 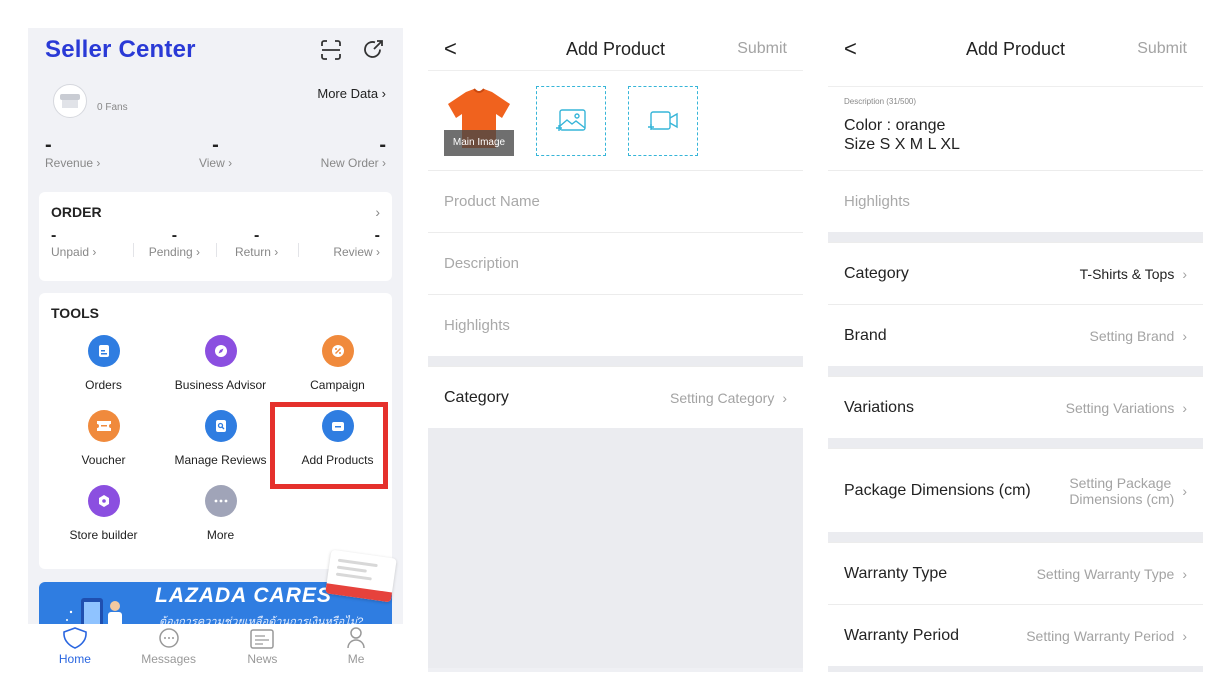 I want to click on order-unpaid: - Unpaid ›, so click(x=92, y=244).